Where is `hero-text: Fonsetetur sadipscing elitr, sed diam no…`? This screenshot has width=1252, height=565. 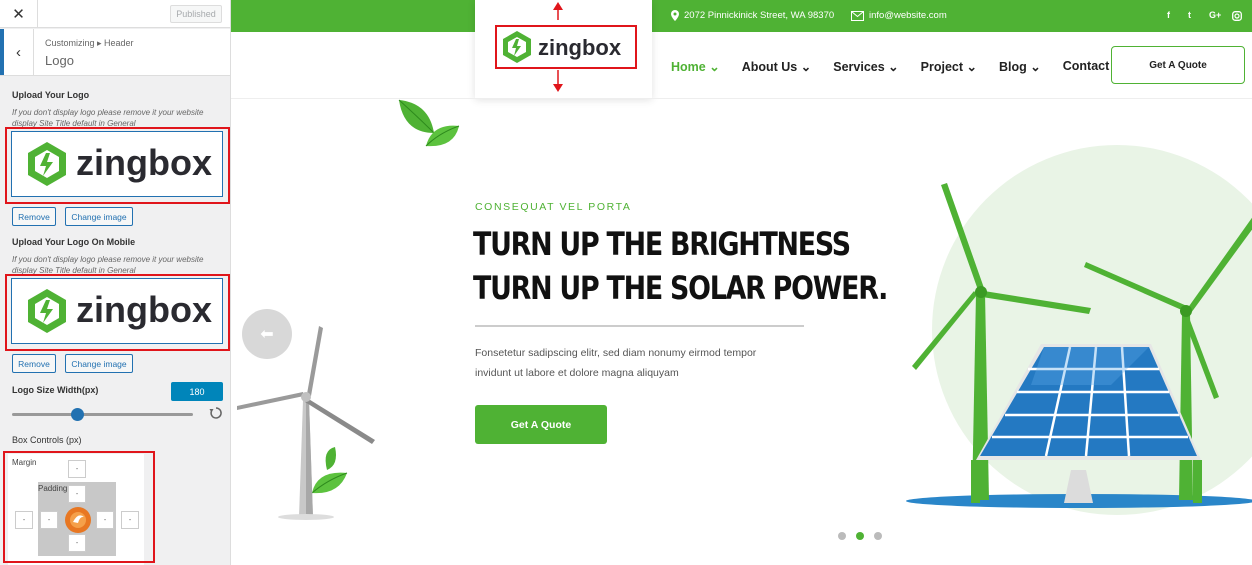
hero-text: Fonsetetur sadipscing elitr, sed diam no… is located at coordinates (616, 363).